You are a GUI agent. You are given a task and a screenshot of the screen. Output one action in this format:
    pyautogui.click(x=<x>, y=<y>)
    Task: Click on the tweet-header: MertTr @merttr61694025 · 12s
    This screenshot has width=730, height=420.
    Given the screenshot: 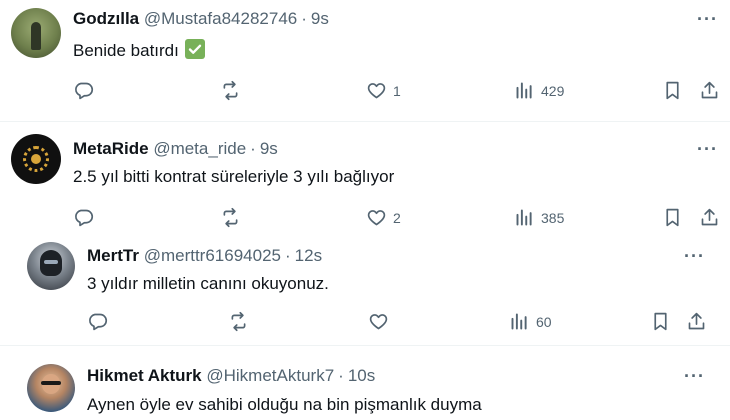 What is the action you would take?
    pyautogui.click(x=204, y=256)
    